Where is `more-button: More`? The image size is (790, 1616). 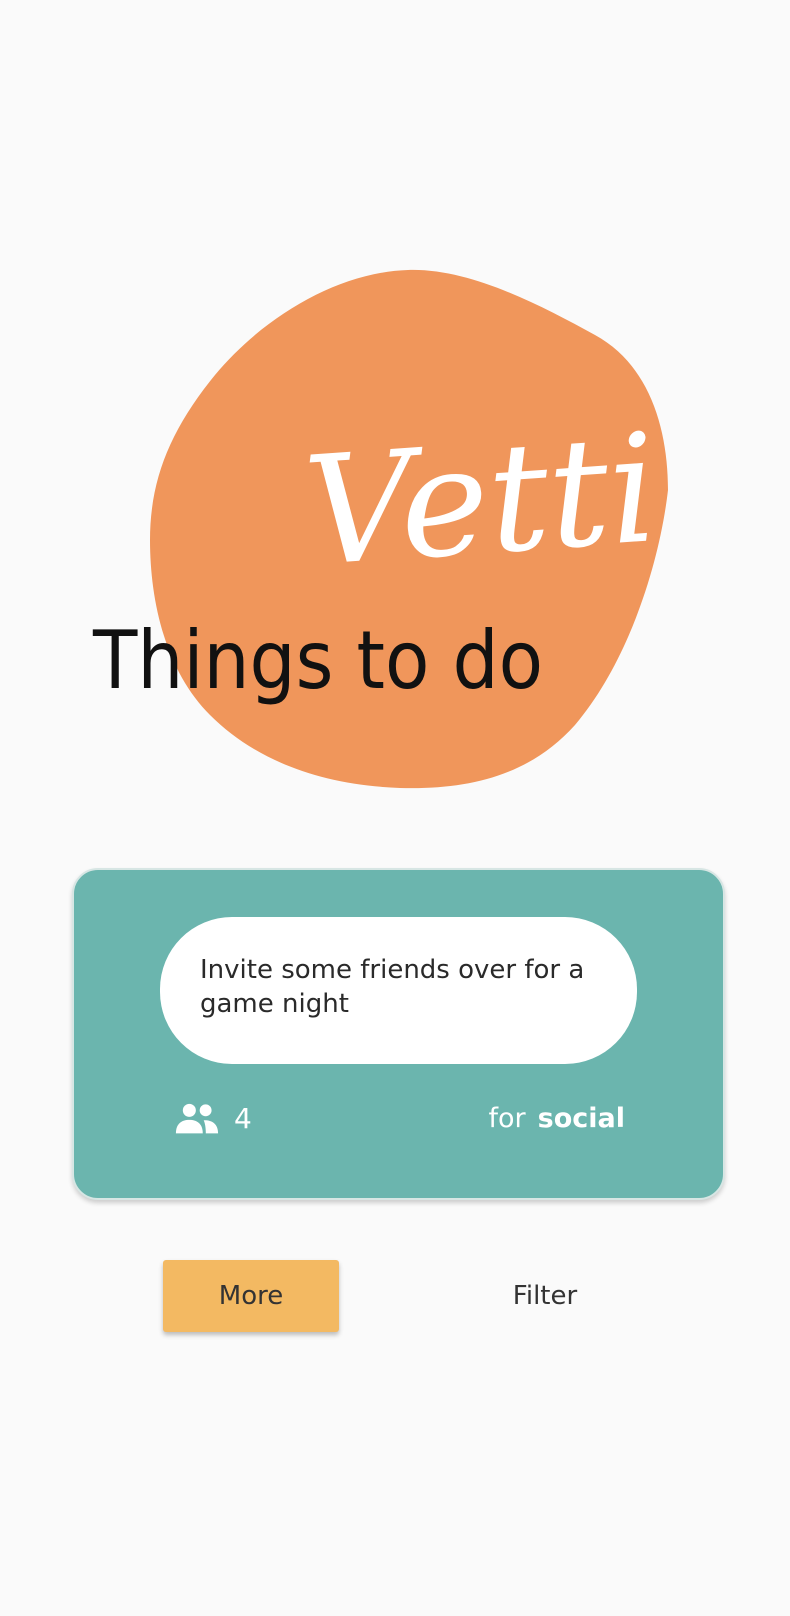
more-button: More is located at coordinates (251, 1296).